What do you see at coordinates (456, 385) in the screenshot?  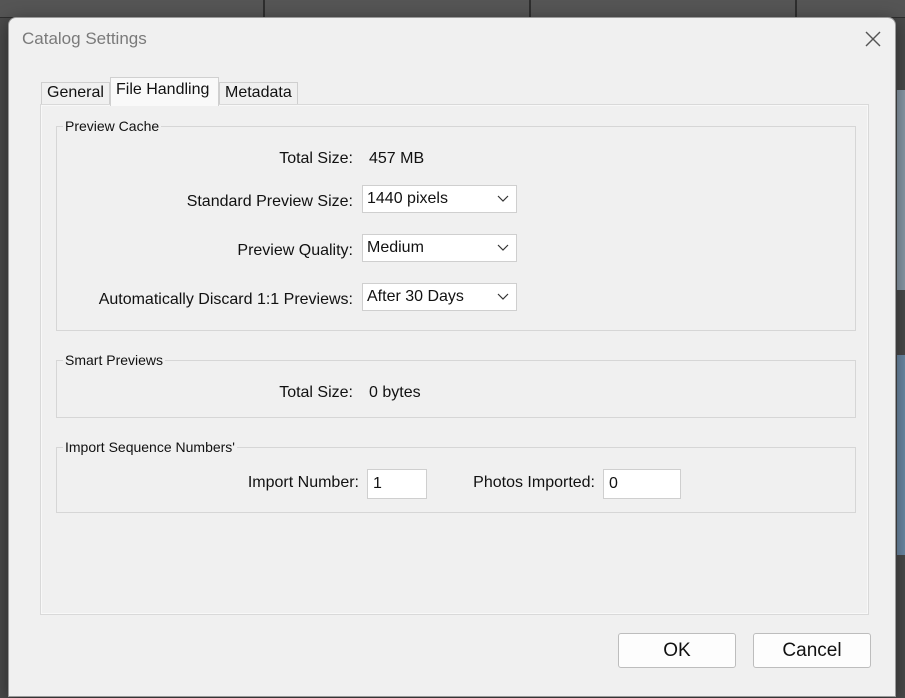 I see `smart-previews-group: Smart Previews Total Size: 0 bytes` at bounding box center [456, 385].